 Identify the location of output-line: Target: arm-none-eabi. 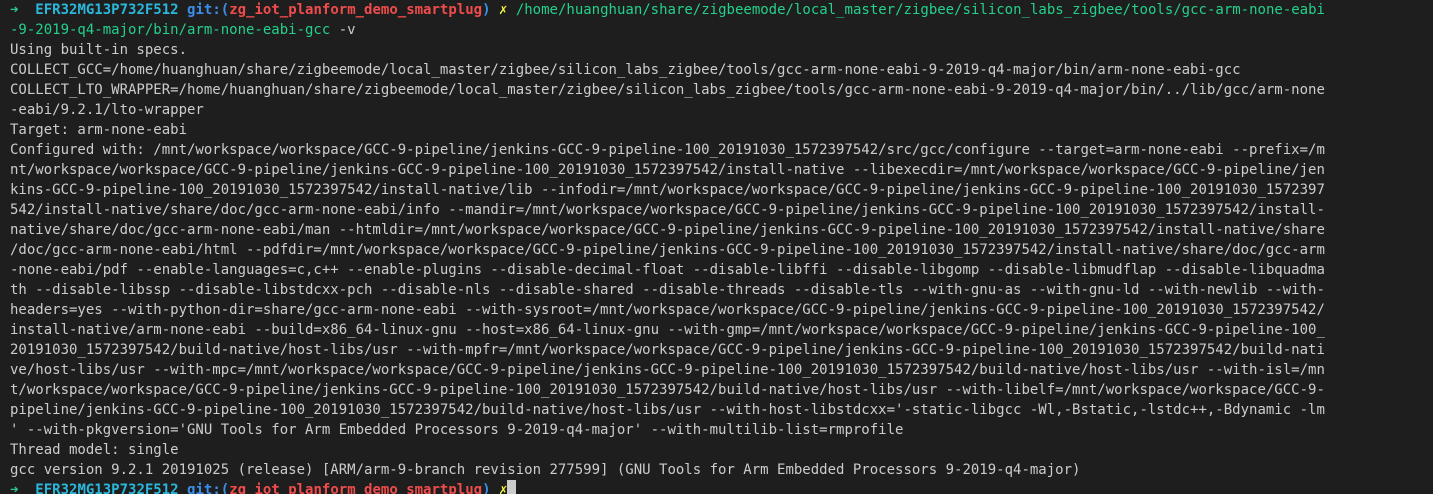
(99, 130).